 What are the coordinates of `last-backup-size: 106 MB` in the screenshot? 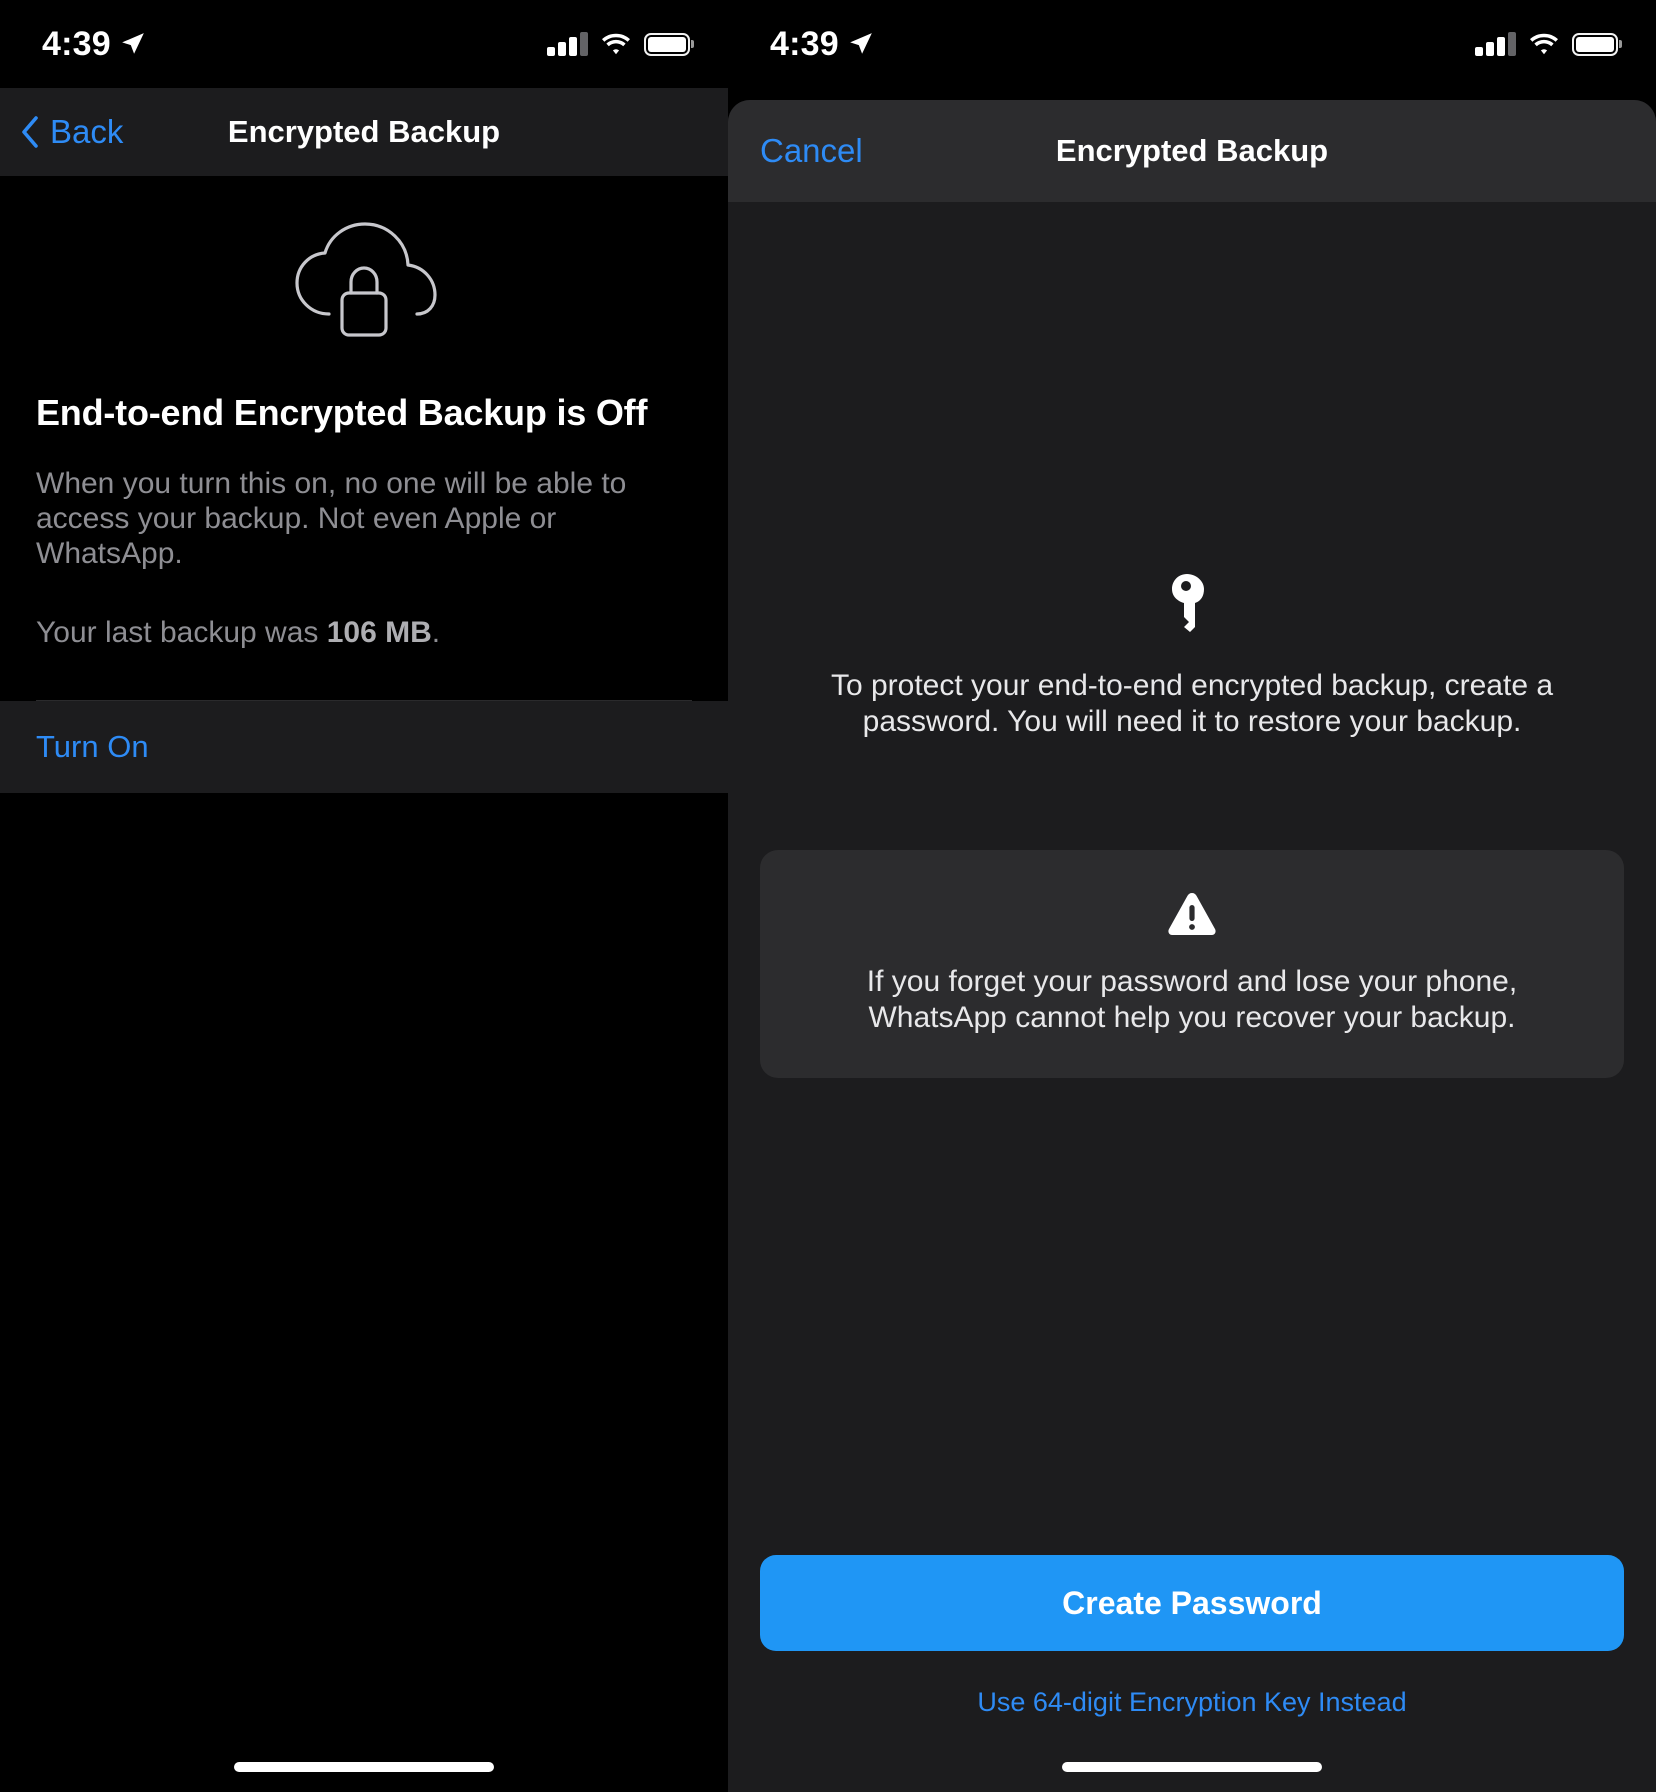 It's located at (379, 633).